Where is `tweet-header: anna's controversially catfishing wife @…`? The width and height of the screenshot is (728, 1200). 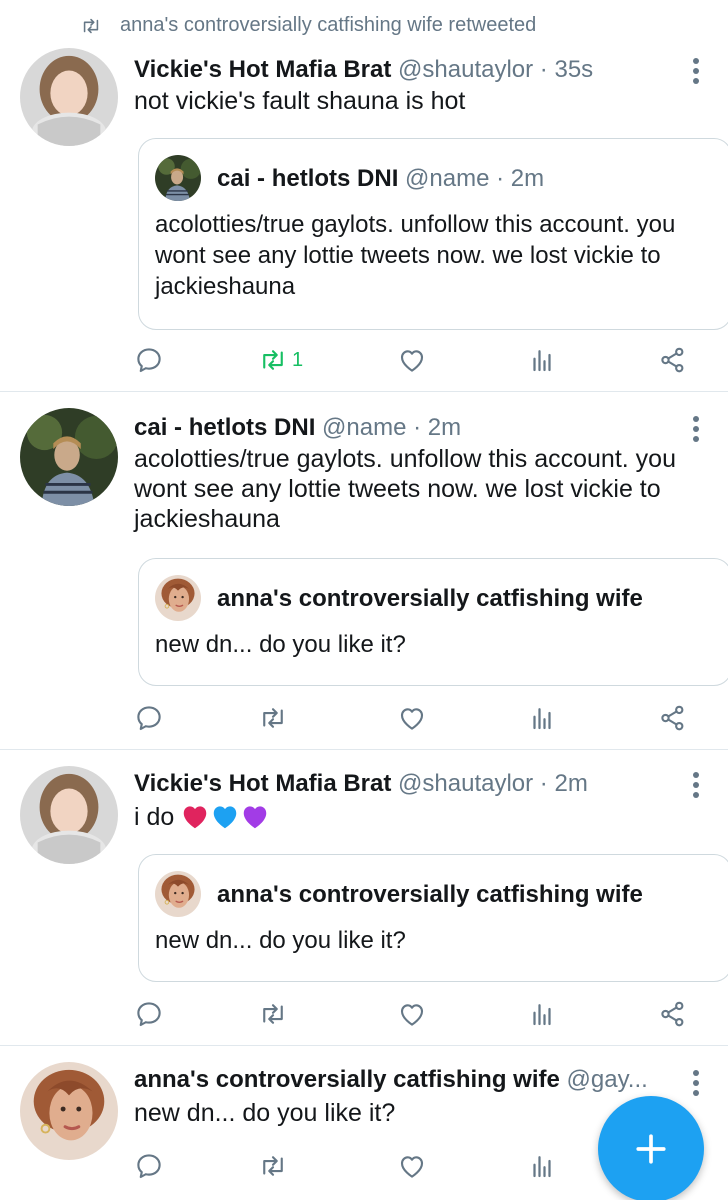 tweet-header: anna's controversially catfishing wife @… is located at coordinates (405, 1080).